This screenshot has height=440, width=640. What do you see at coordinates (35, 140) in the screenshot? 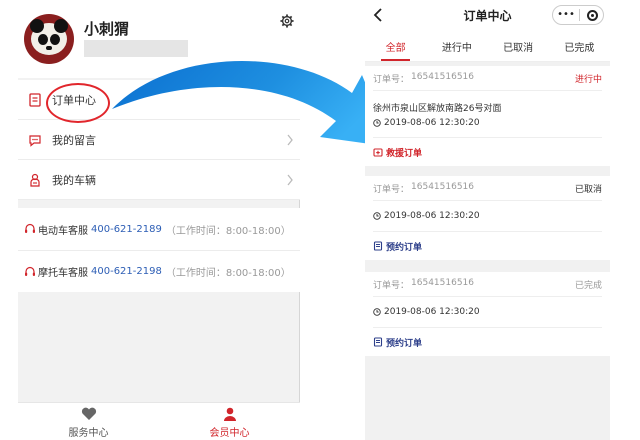
I see `chat-bubble-icon` at bounding box center [35, 140].